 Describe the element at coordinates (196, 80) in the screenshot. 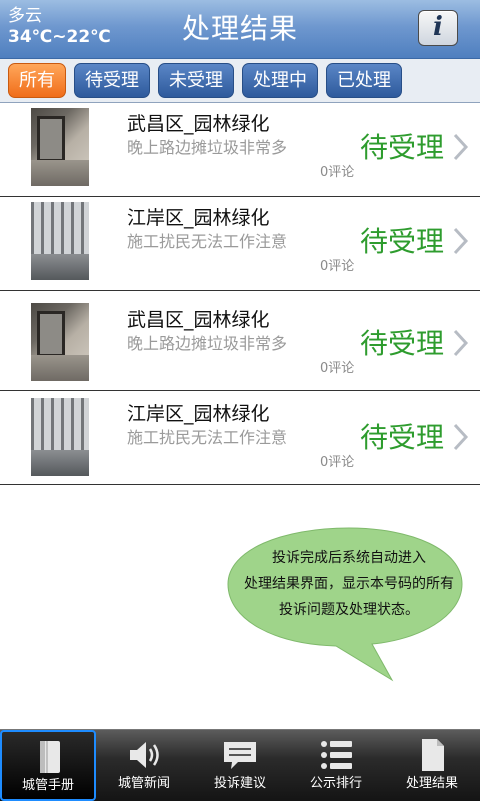

I see `filter-tab-unaccepted: 未受理` at that location.